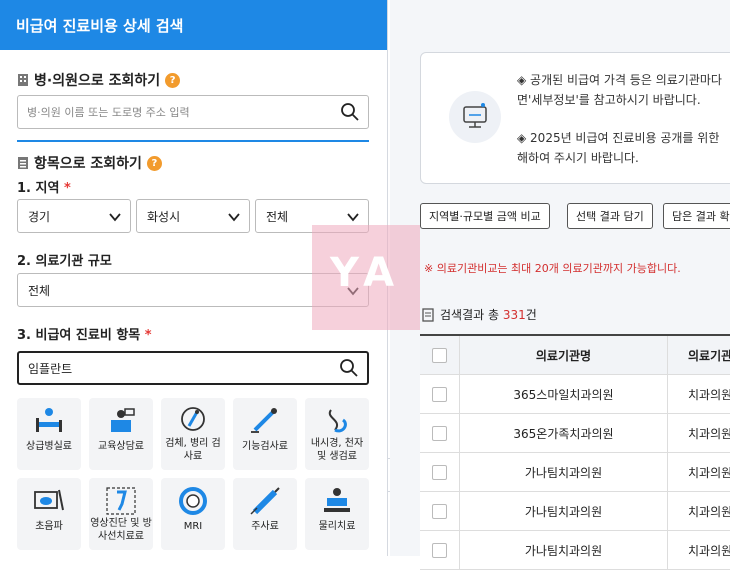 This screenshot has height=570, width=730. Describe the element at coordinates (74, 216) in the screenshot. I see `province-select: 경기` at that location.